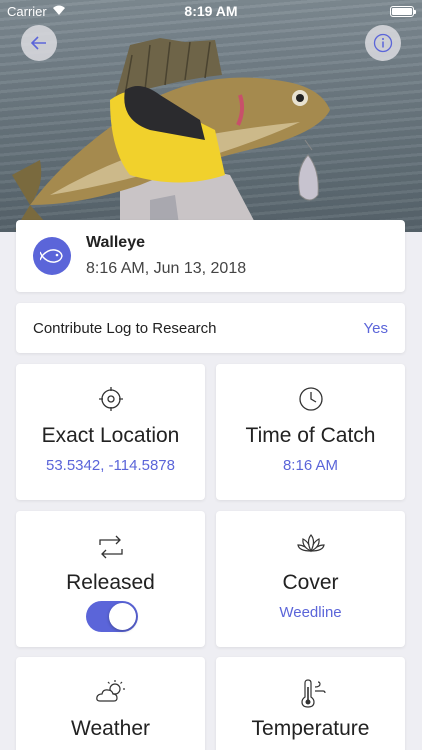 This screenshot has height=750, width=422. I want to click on status-bar: Carrier 8:19 AM, so click(211, 11).